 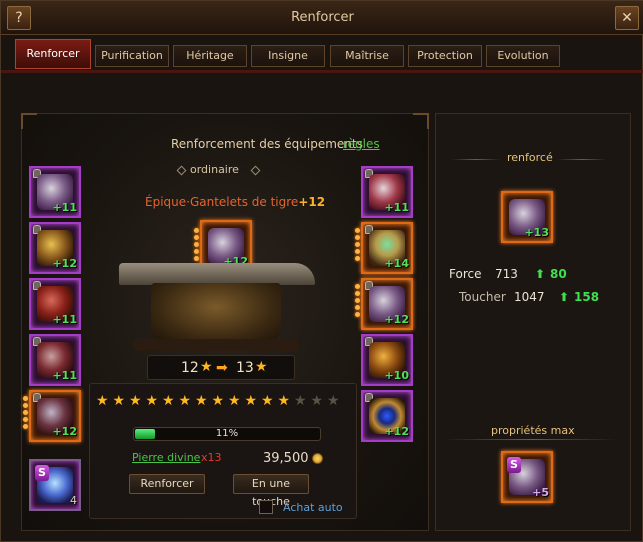 I want to click on item-name: Épique·Gantelets de tigre+12, so click(x=235, y=202).